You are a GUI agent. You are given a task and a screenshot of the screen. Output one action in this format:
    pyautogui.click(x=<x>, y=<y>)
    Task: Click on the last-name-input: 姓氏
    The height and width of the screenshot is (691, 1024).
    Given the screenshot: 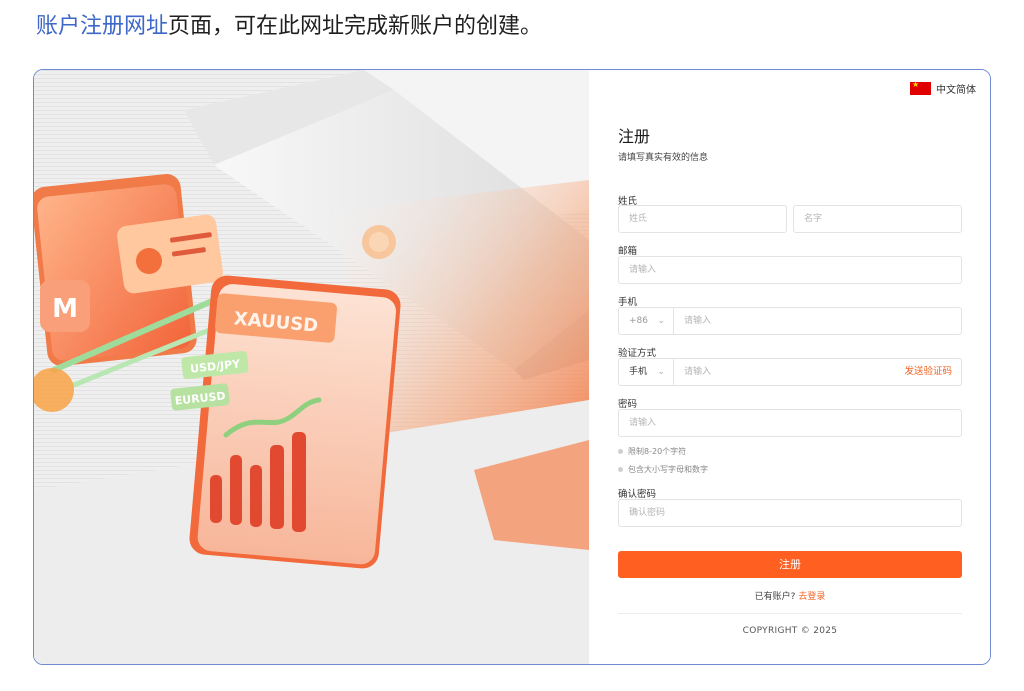 What is the action you would take?
    pyautogui.click(x=702, y=219)
    